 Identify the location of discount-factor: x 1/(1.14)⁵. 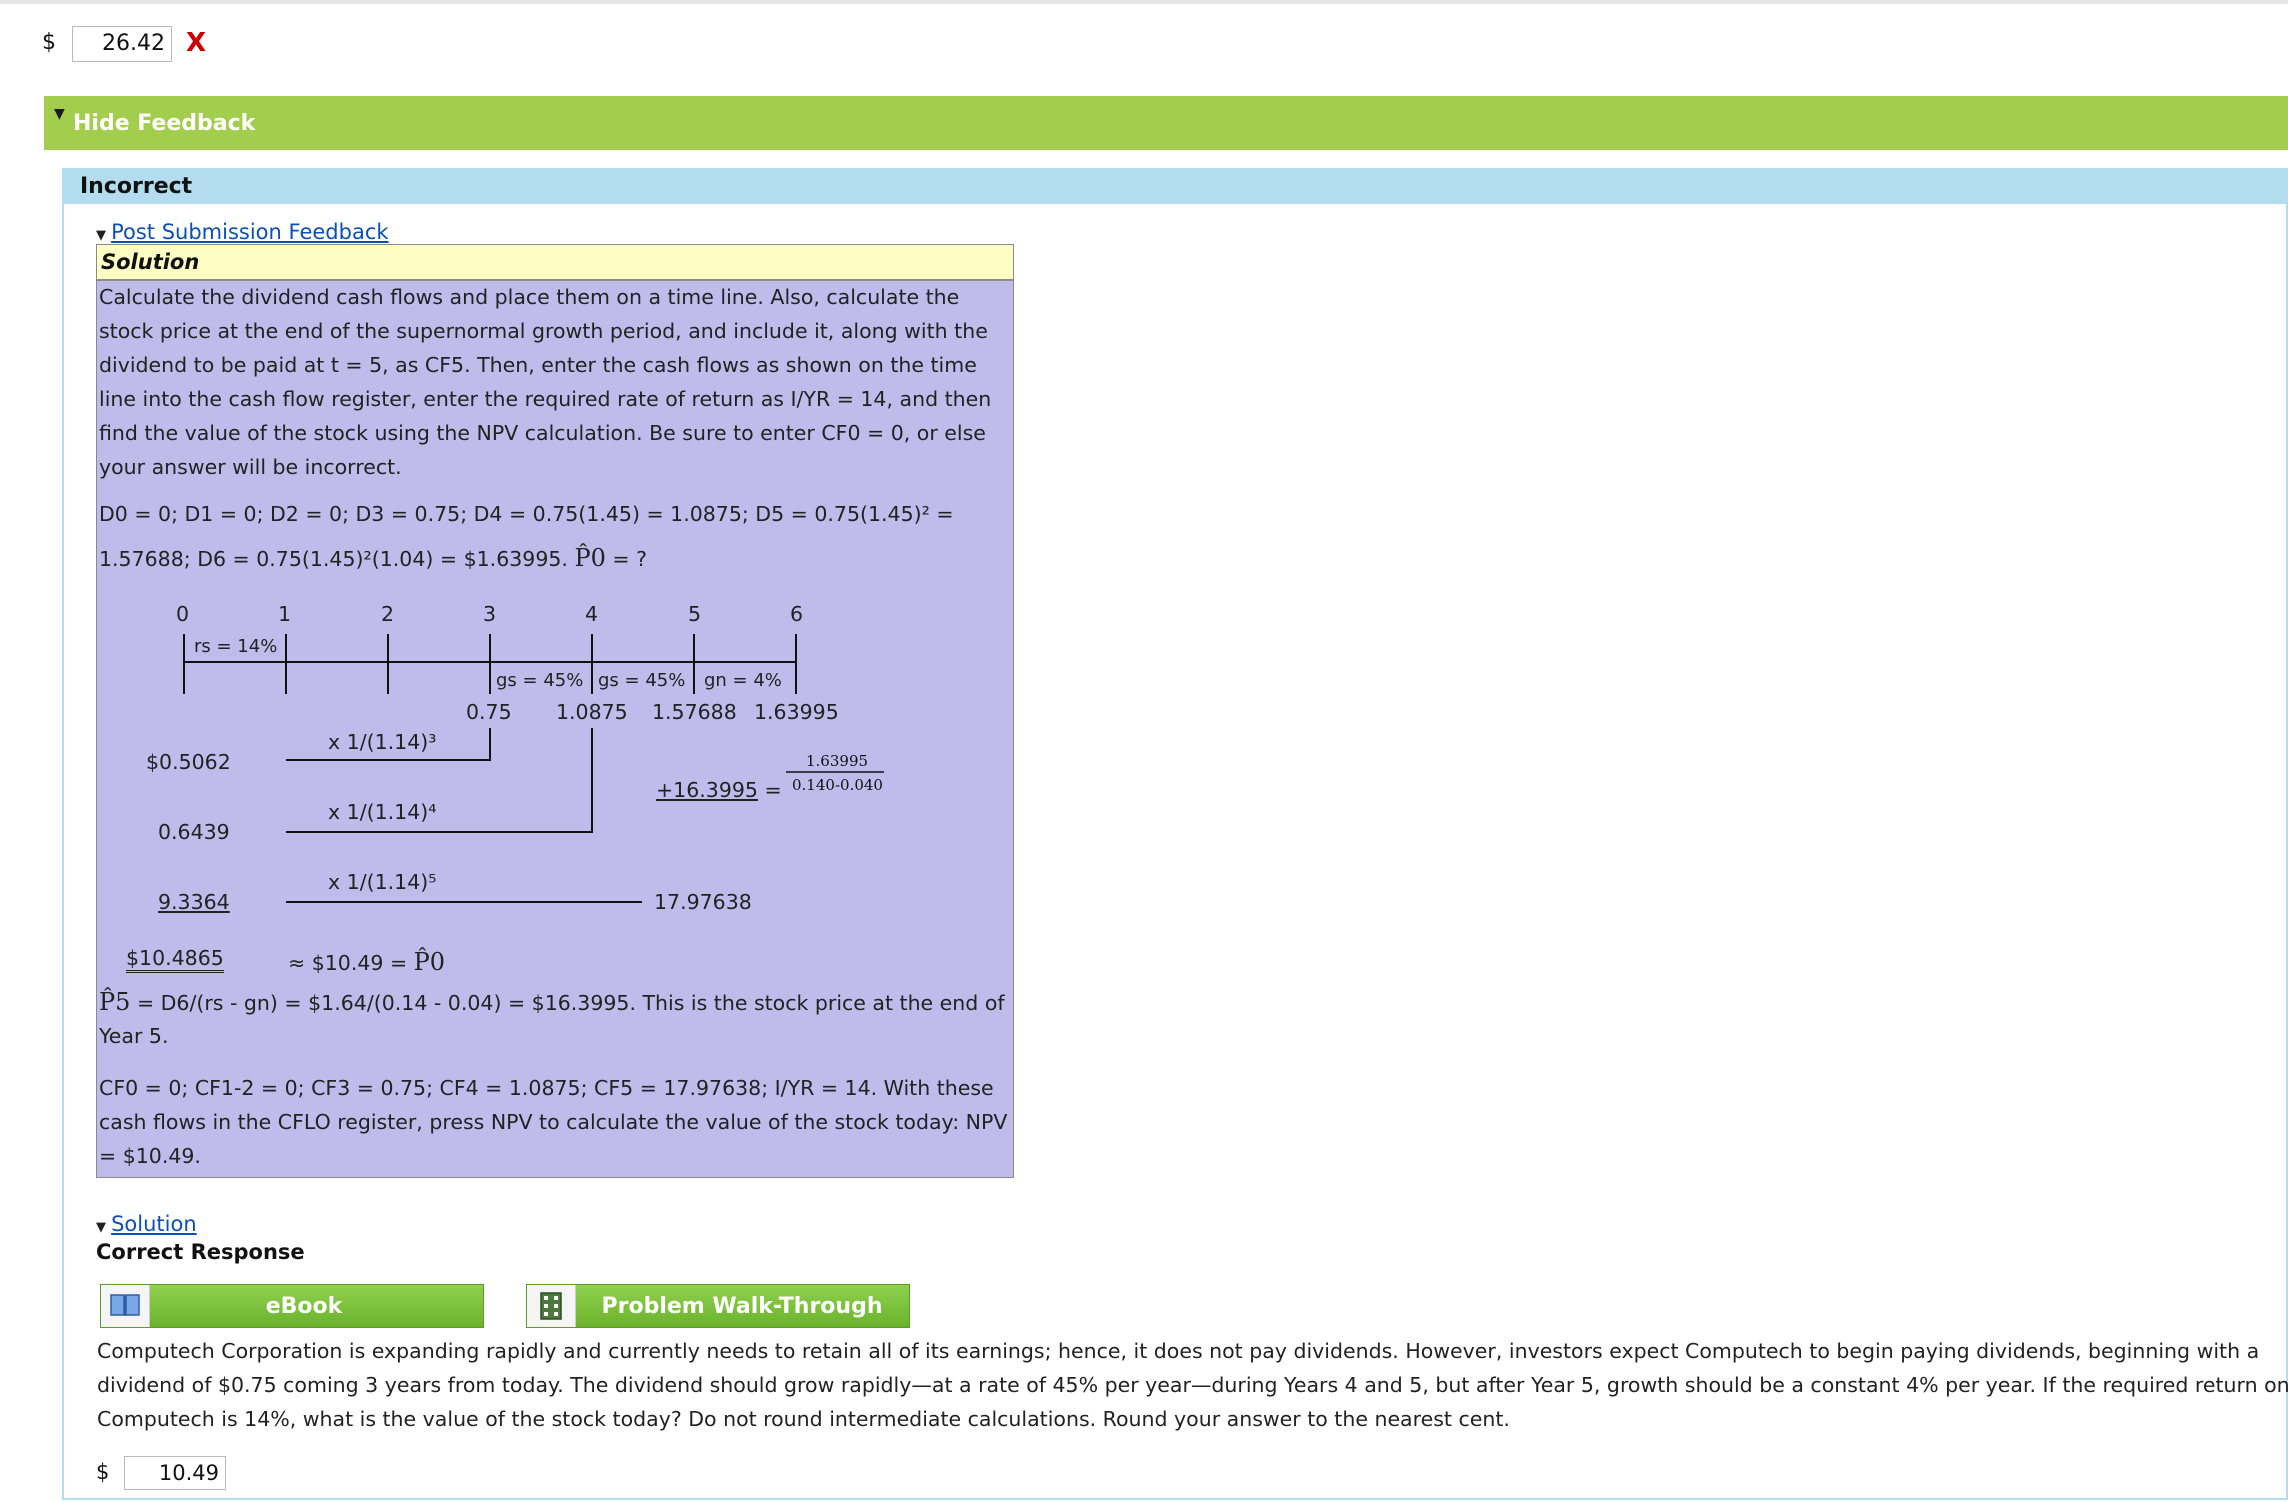
(382, 882).